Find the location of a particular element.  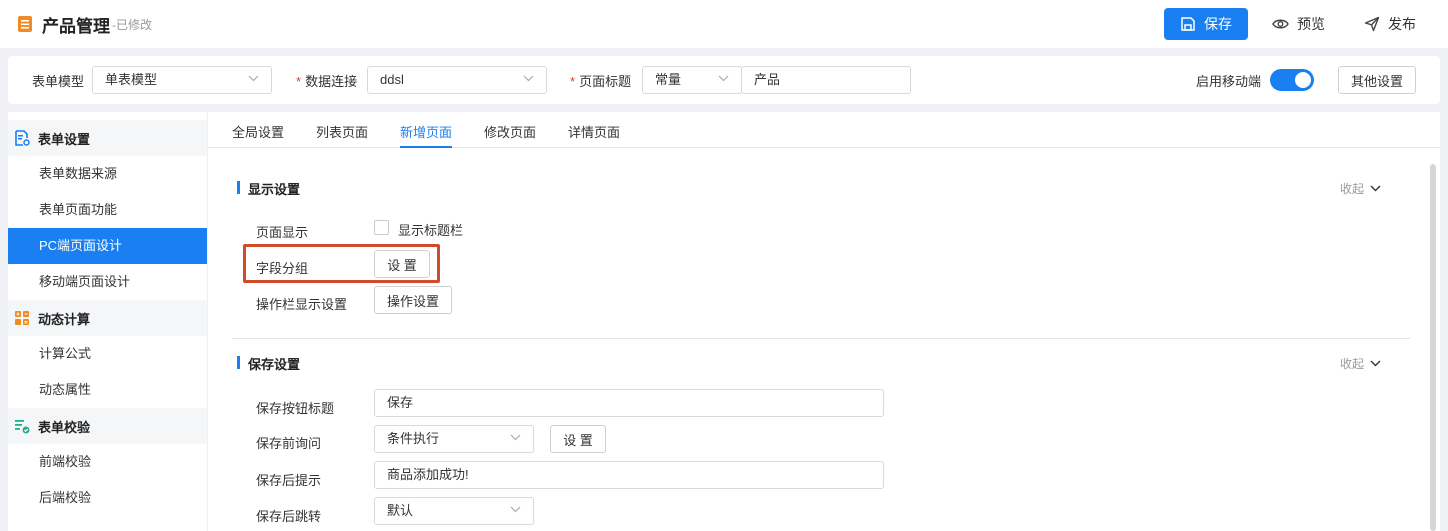

form-model-select: 单表模型 is located at coordinates (182, 80).